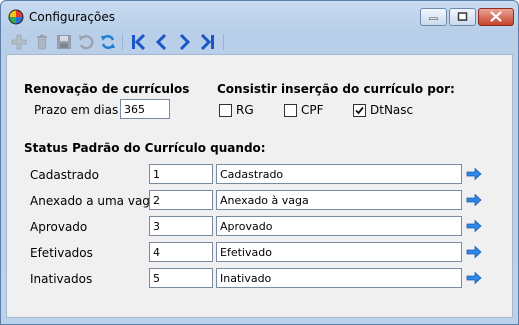  What do you see at coordinates (138, 42) in the screenshot?
I see `first-record-icon` at bounding box center [138, 42].